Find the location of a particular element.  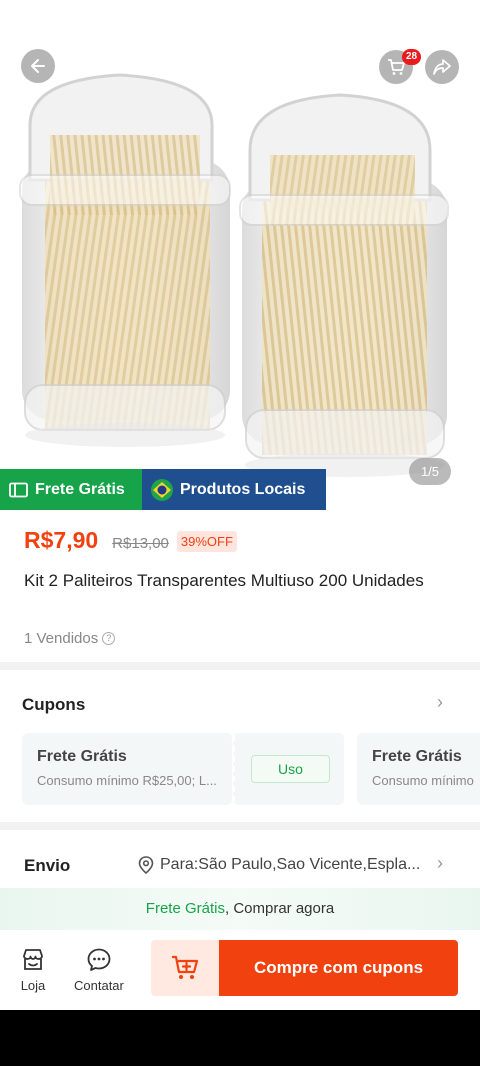

add-to-cart-icon is located at coordinates (185, 967).